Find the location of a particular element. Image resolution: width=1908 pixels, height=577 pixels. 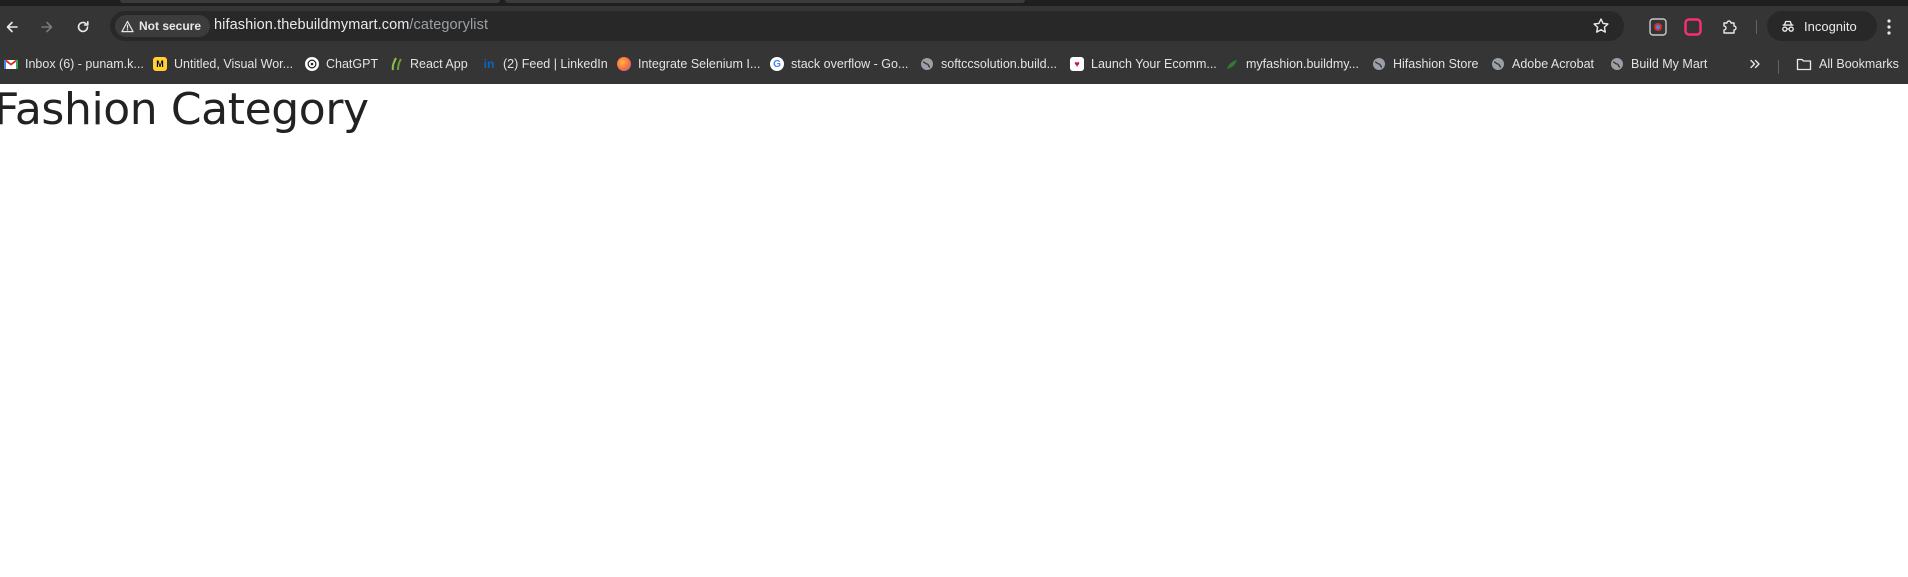

toolbar-divider is located at coordinates (1756, 27).